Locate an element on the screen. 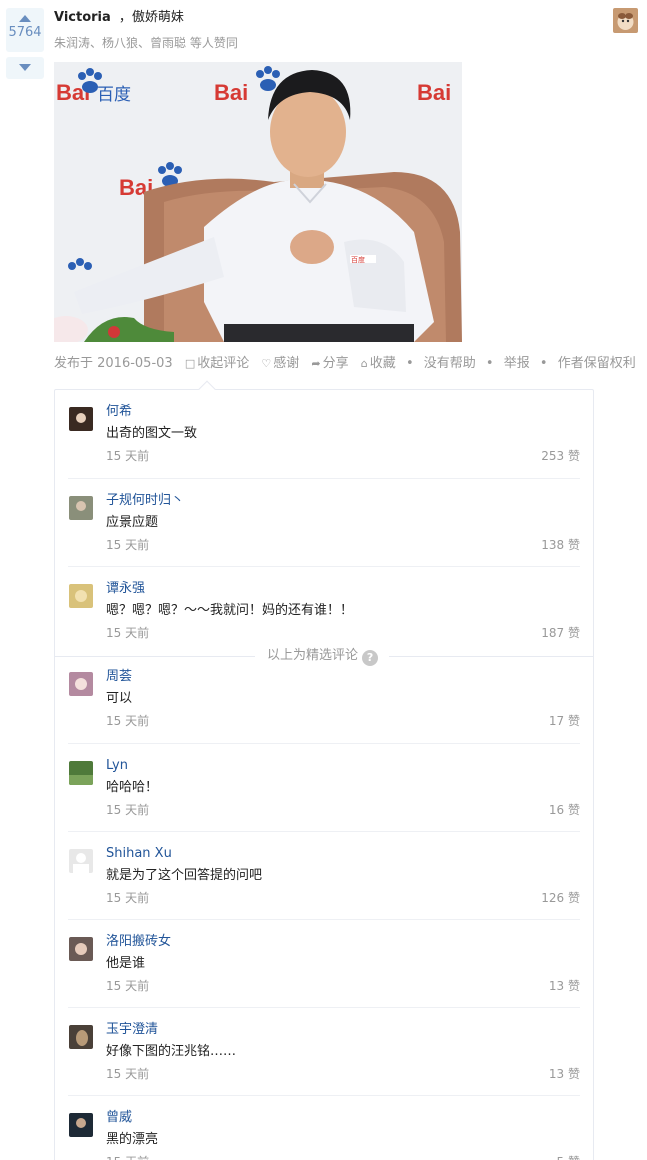  thanks-button: ♡ 感谢 is located at coordinates (280, 364).